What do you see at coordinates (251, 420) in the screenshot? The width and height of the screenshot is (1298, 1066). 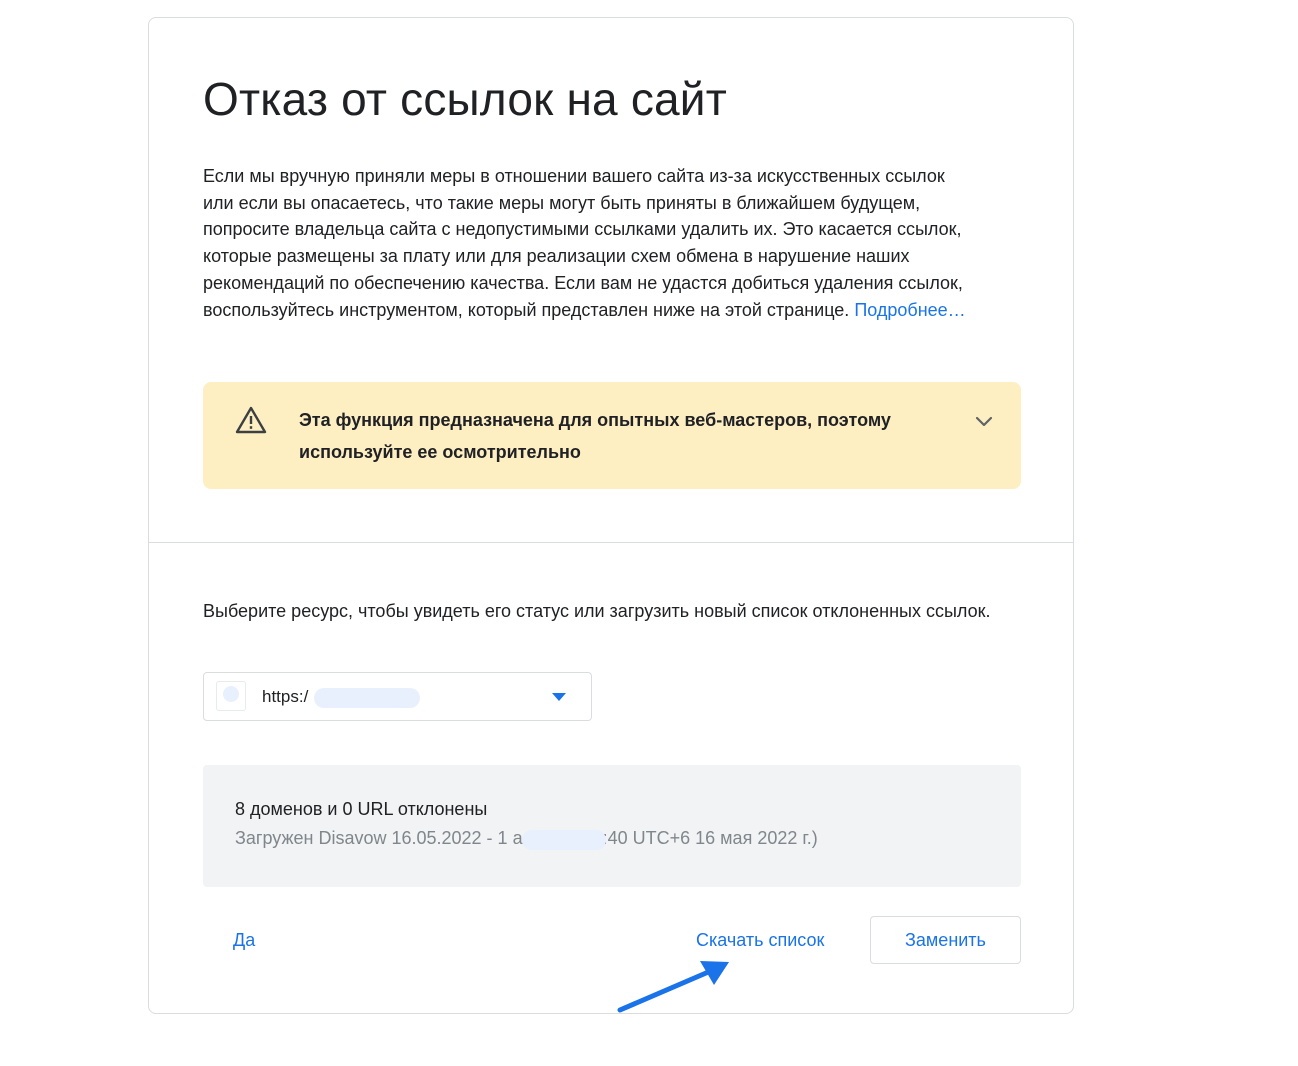 I see `warning-triangle-icon` at bounding box center [251, 420].